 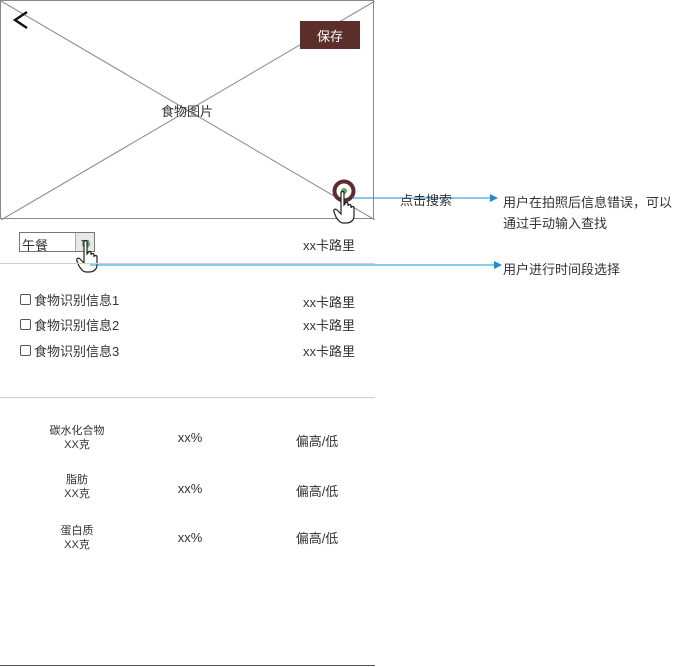 What do you see at coordinates (562, 269) in the screenshot?
I see `annotation-meal-desc: 用户进行时间段选择` at bounding box center [562, 269].